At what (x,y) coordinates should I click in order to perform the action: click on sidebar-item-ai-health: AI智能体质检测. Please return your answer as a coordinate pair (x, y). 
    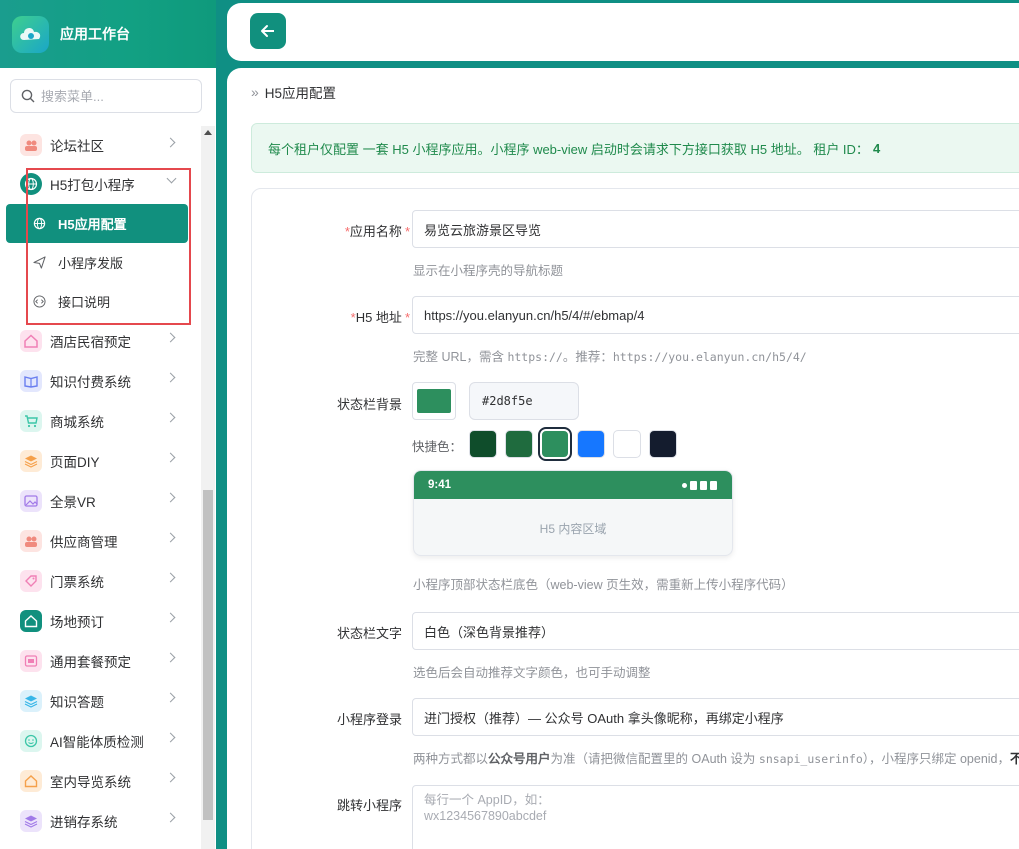
    Looking at the image, I should click on (100, 741).